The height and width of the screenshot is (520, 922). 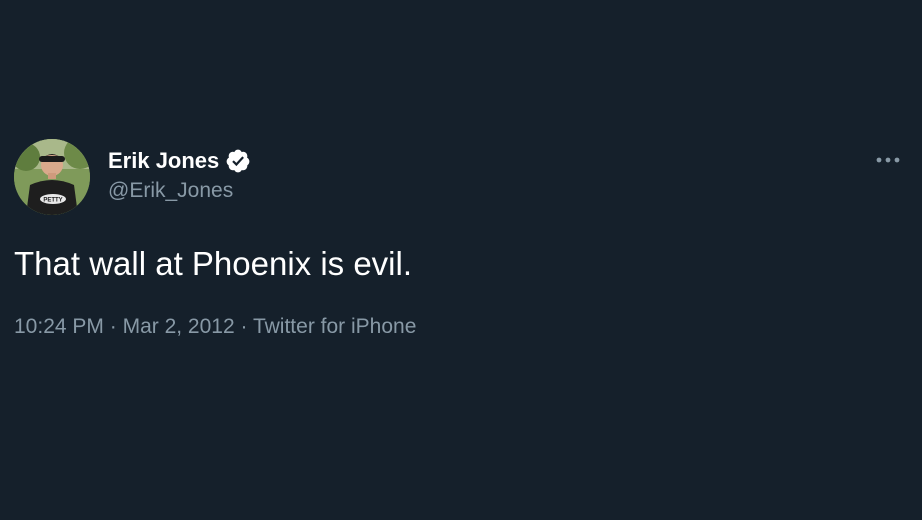 I want to click on more-options-icon, so click(x=888, y=160).